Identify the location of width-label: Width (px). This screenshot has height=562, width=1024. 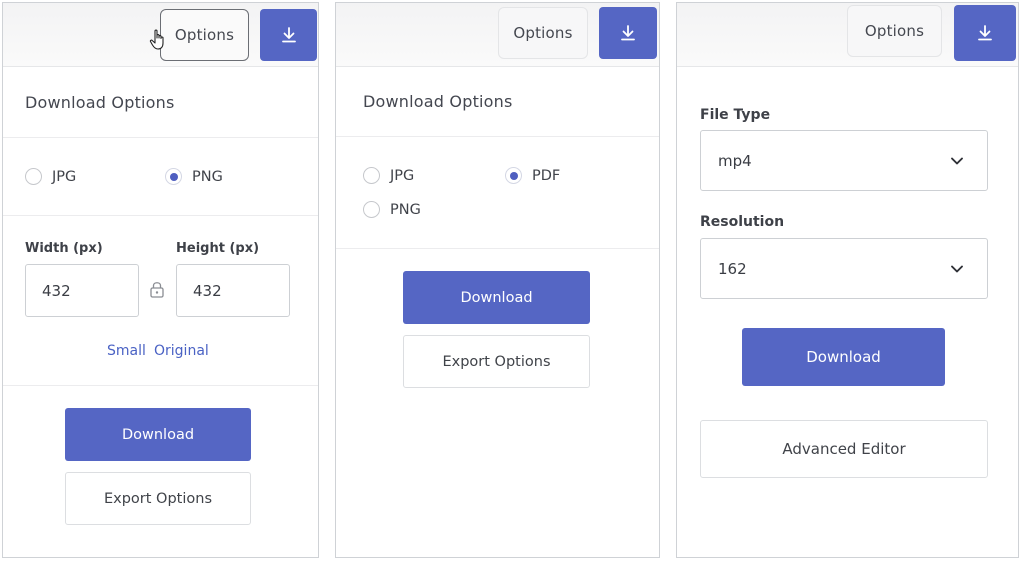
(64, 248).